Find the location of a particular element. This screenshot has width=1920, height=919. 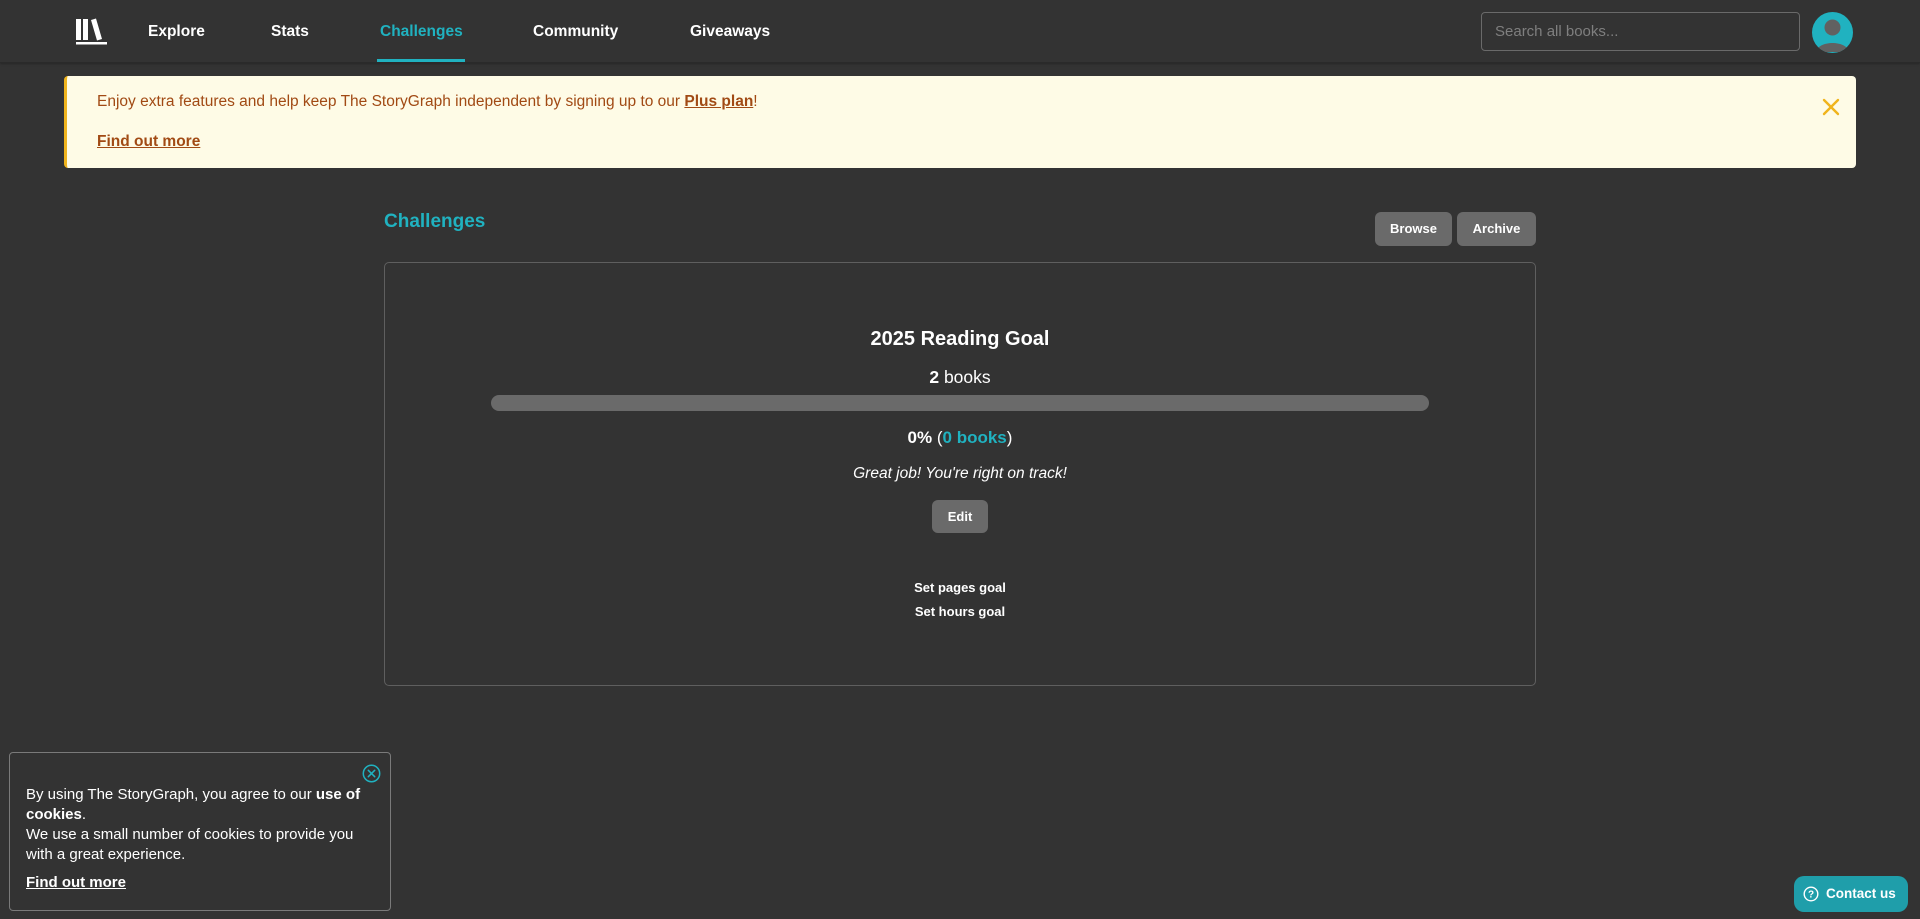

help-circle-icon: ? is located at coordinates (1811, 894).